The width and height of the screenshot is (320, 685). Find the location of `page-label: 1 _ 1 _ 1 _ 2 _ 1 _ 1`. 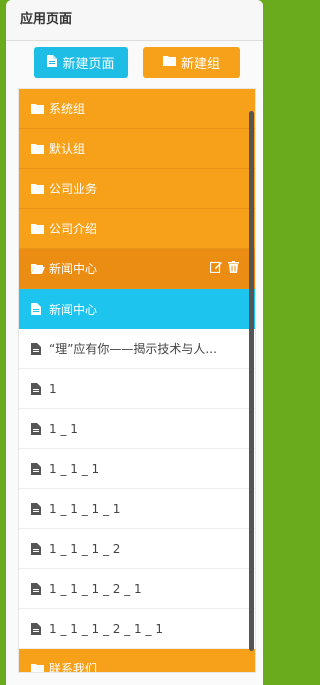

page-label: 1 _ 1 _ 1 _ 2 _ 1 _ 1 is located at coordinates (106, 628).